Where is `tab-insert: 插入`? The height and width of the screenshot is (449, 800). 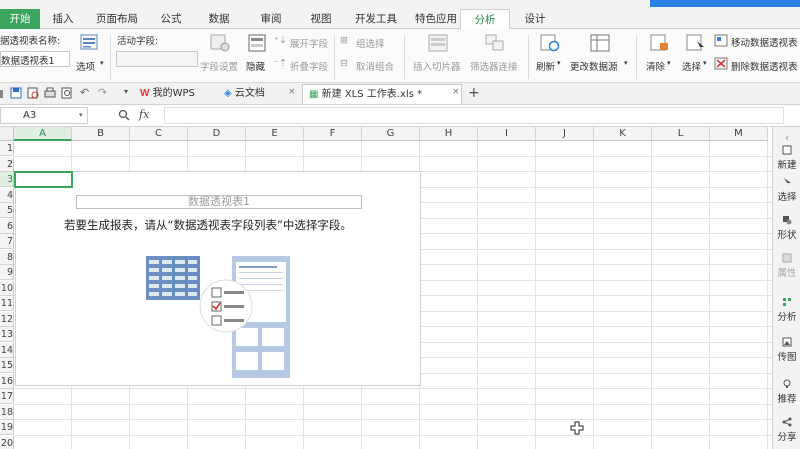
tab-insert: 插入 is located at coordinates (63, 19).